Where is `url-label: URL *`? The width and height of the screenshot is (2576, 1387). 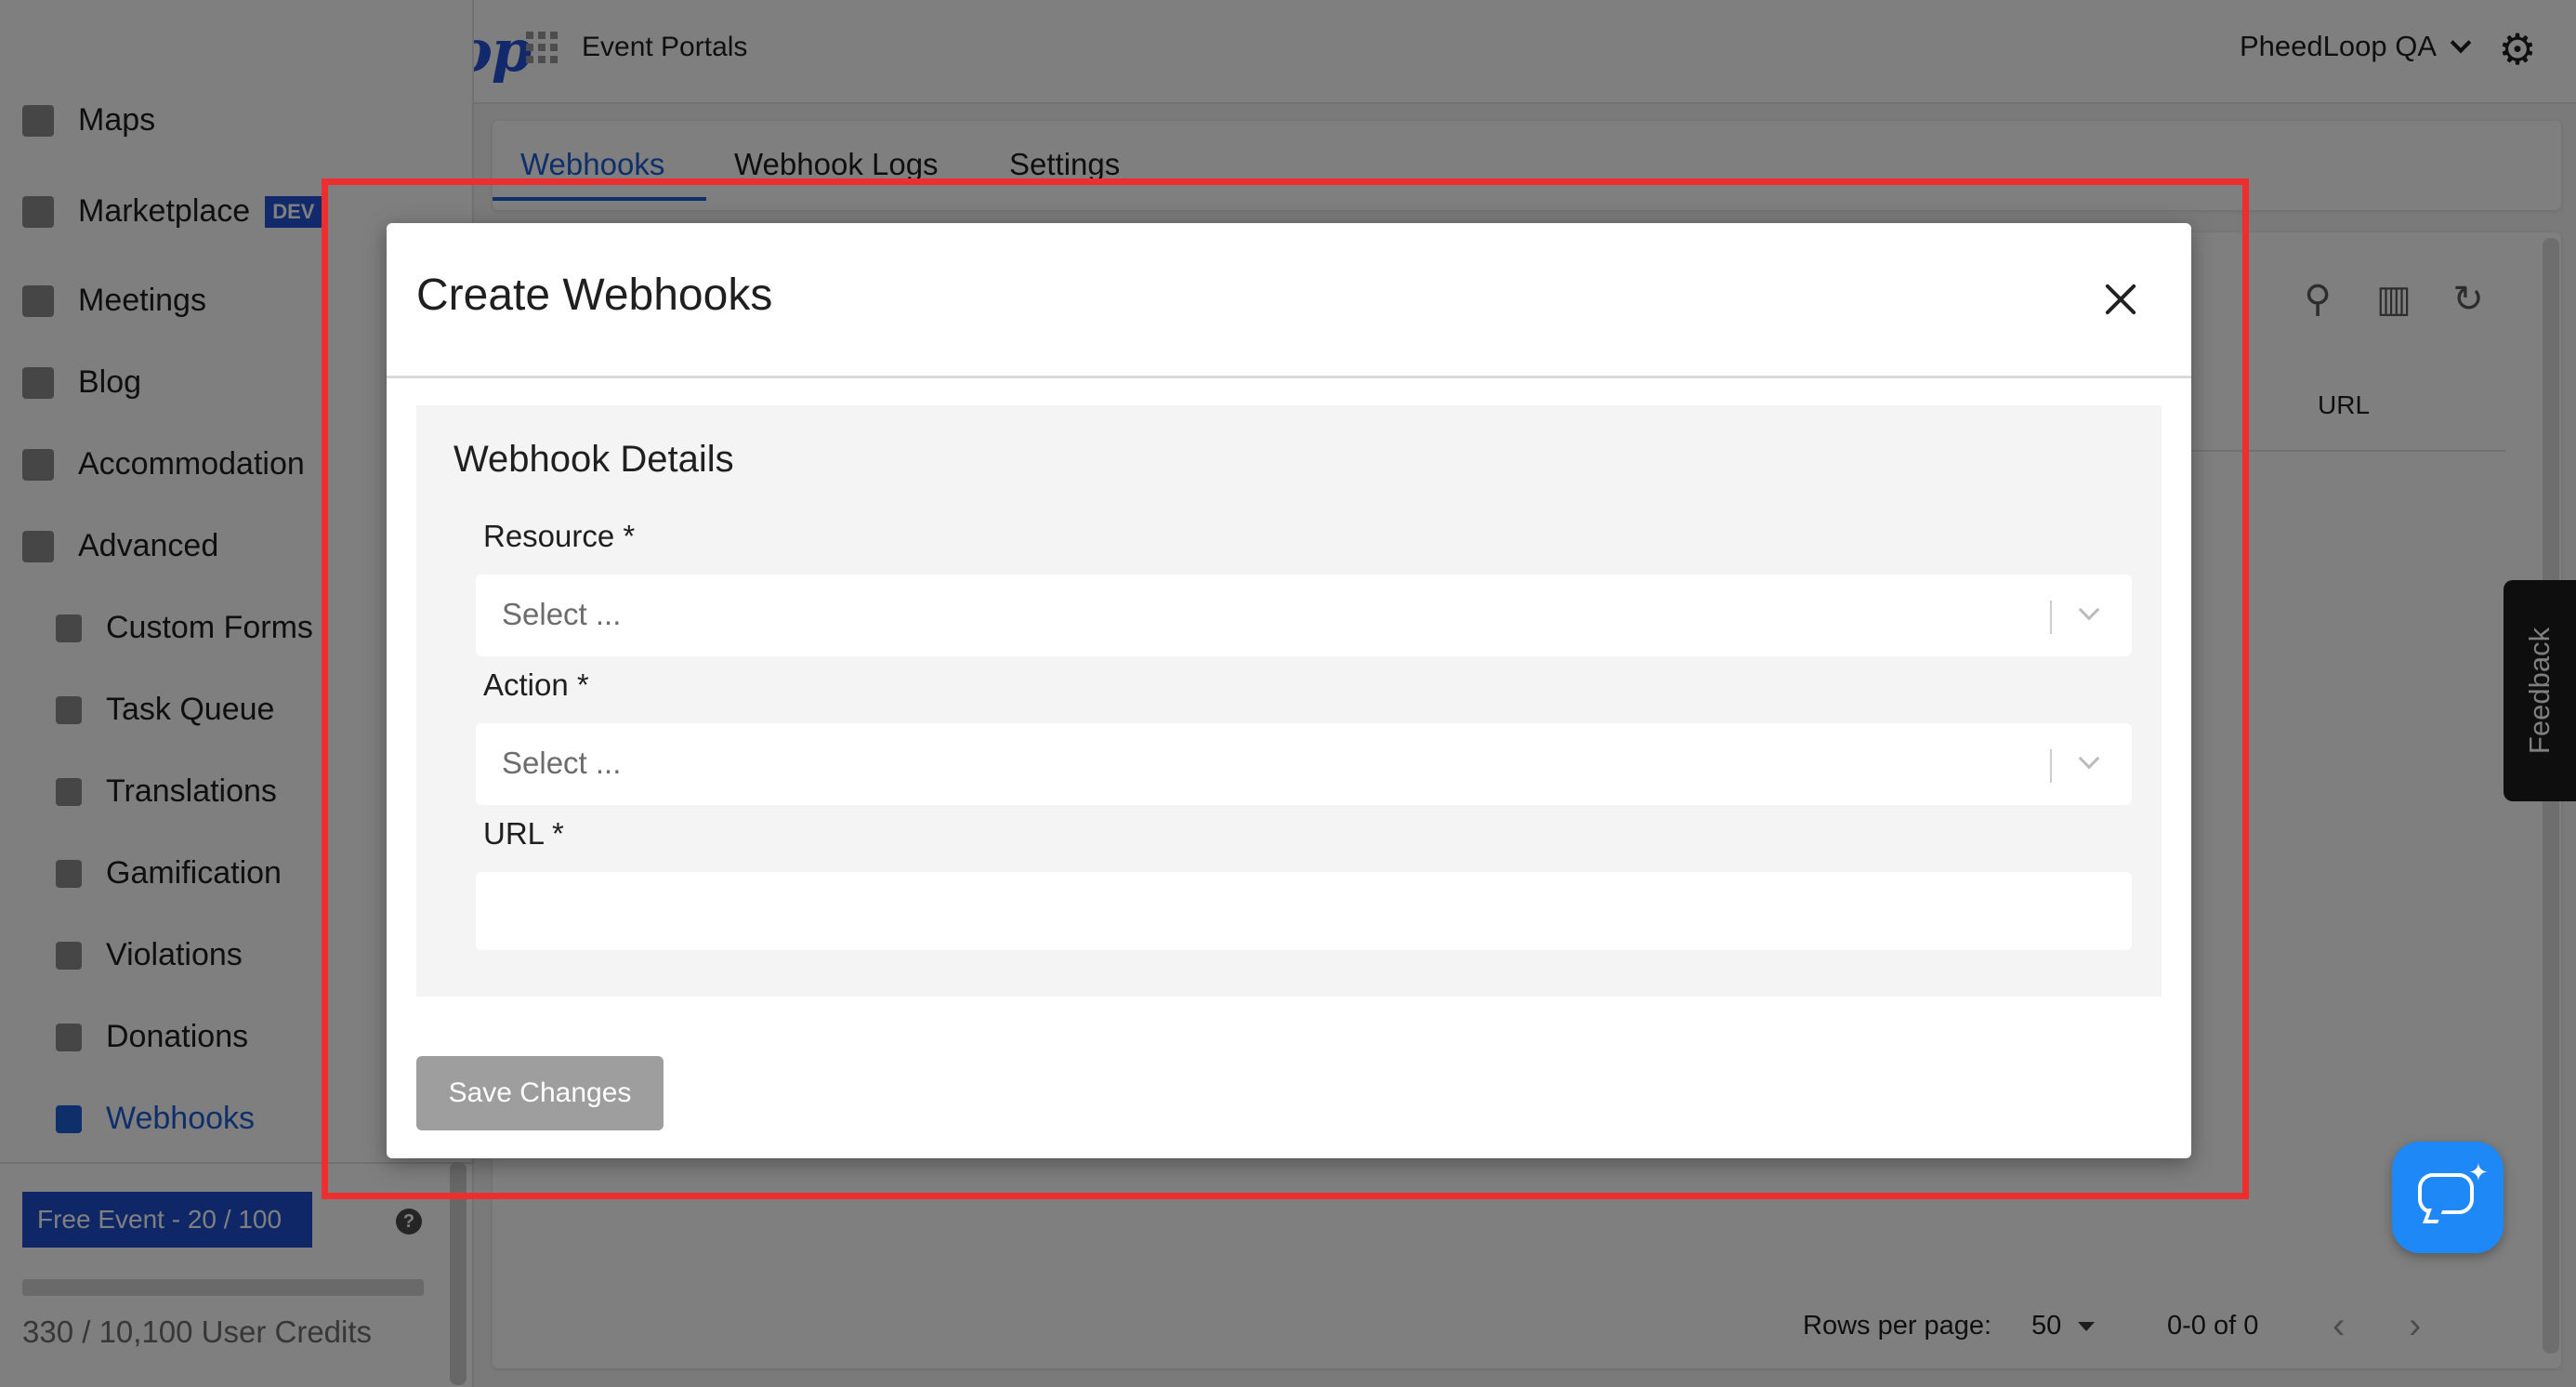
url-label: URL * is located at coordinates (523, 833).